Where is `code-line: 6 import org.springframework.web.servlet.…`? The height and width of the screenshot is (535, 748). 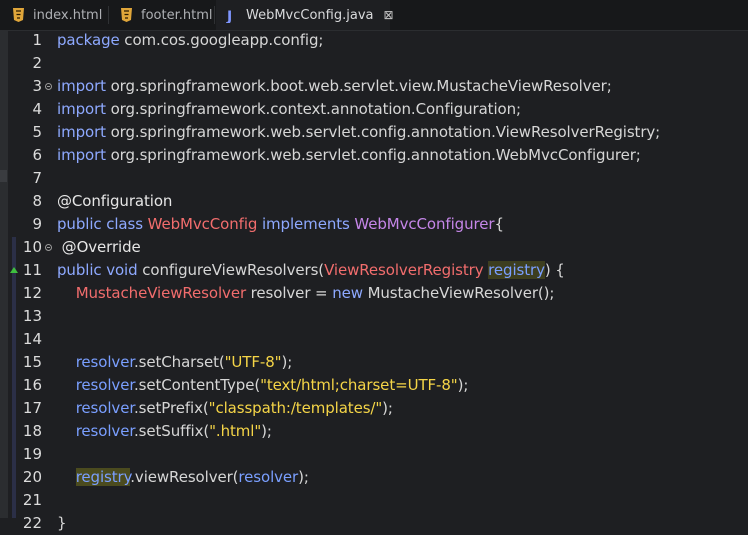 code-line: 6 import org.springframework.web.servlet.… is located at coordinates (374, 155).